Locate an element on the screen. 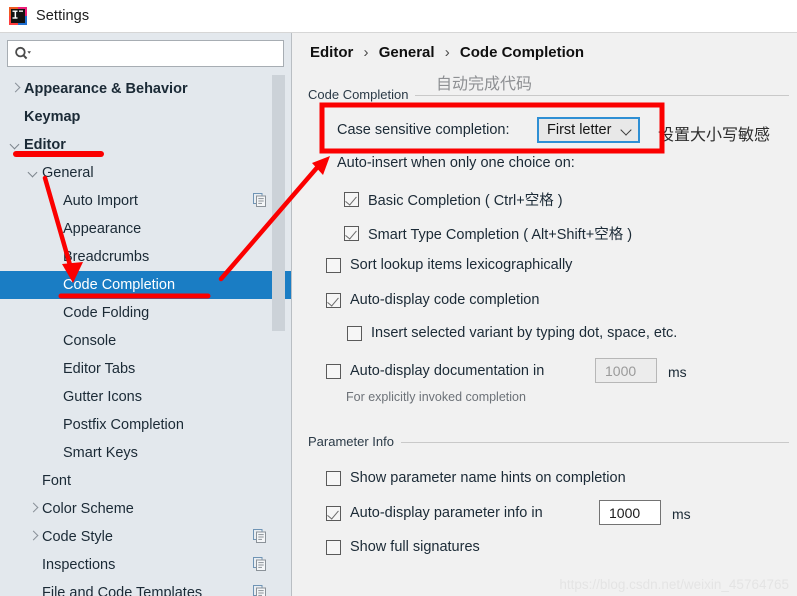 This screenshot has height=596, width=797. search-icon is located at coordinates (23, 54).